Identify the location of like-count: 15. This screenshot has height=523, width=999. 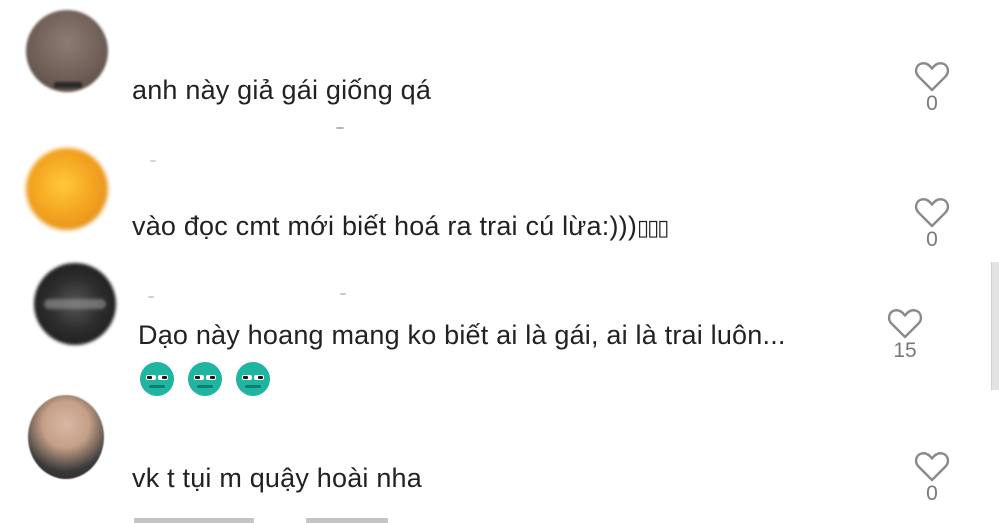
(905, 350).